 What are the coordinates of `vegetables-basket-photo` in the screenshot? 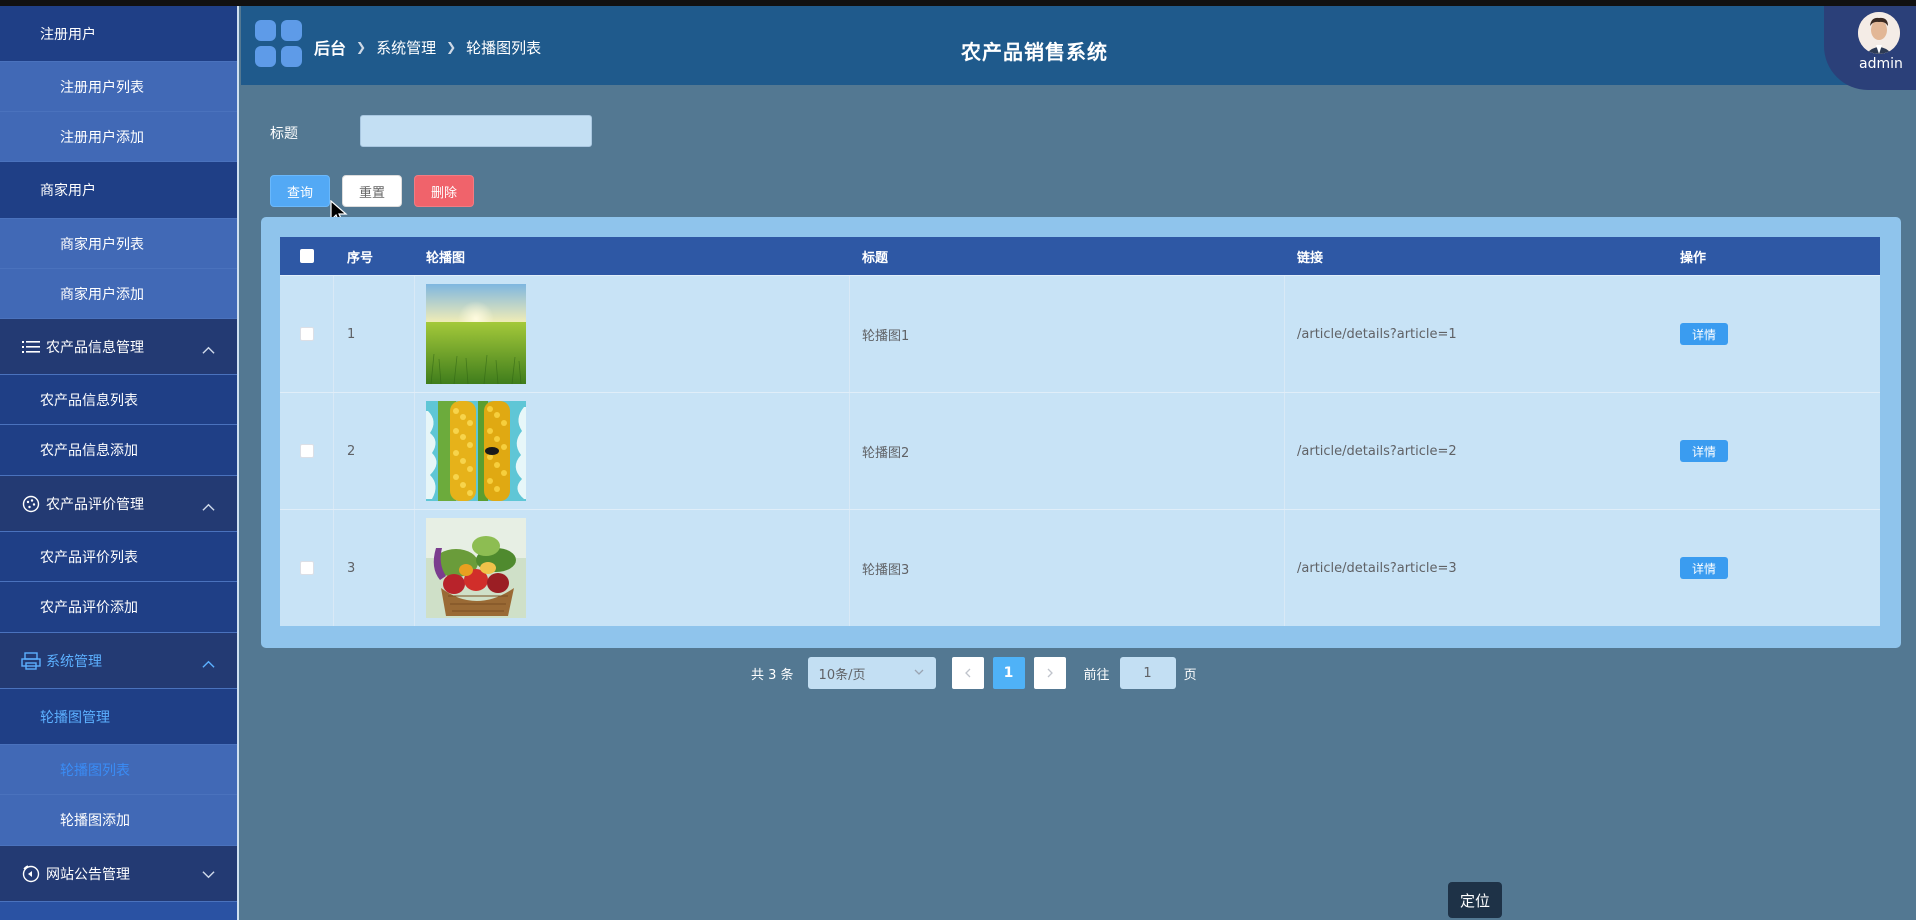 It's located at (476, 568).